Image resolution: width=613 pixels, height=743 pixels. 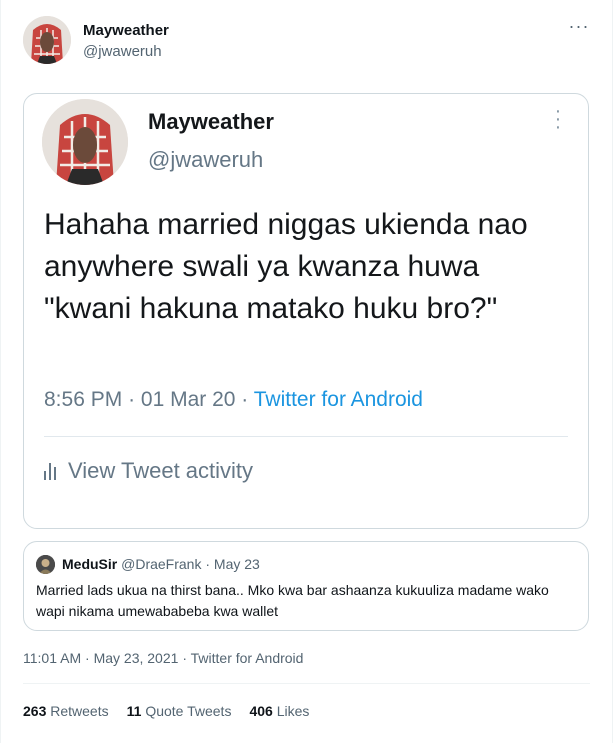 I want to click on screenshot-date: 01 Mar 20, so click(x=188, y=399).